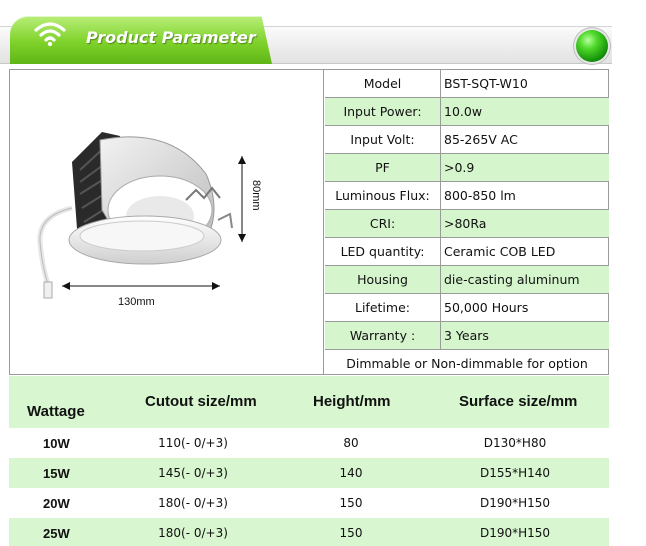 This screenshot has width=646, height=546. Describe the element at coordinates (383, 307) in the screenshot. I see `spec-label: Lifetime:` at that location.